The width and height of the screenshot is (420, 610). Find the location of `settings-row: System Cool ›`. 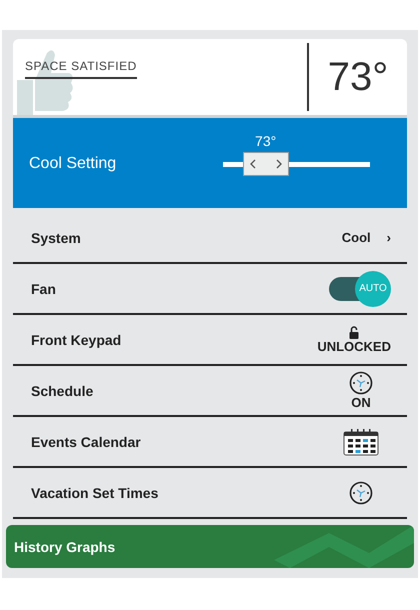

settings-row: System Cool › is located at coordinates (210, 238).